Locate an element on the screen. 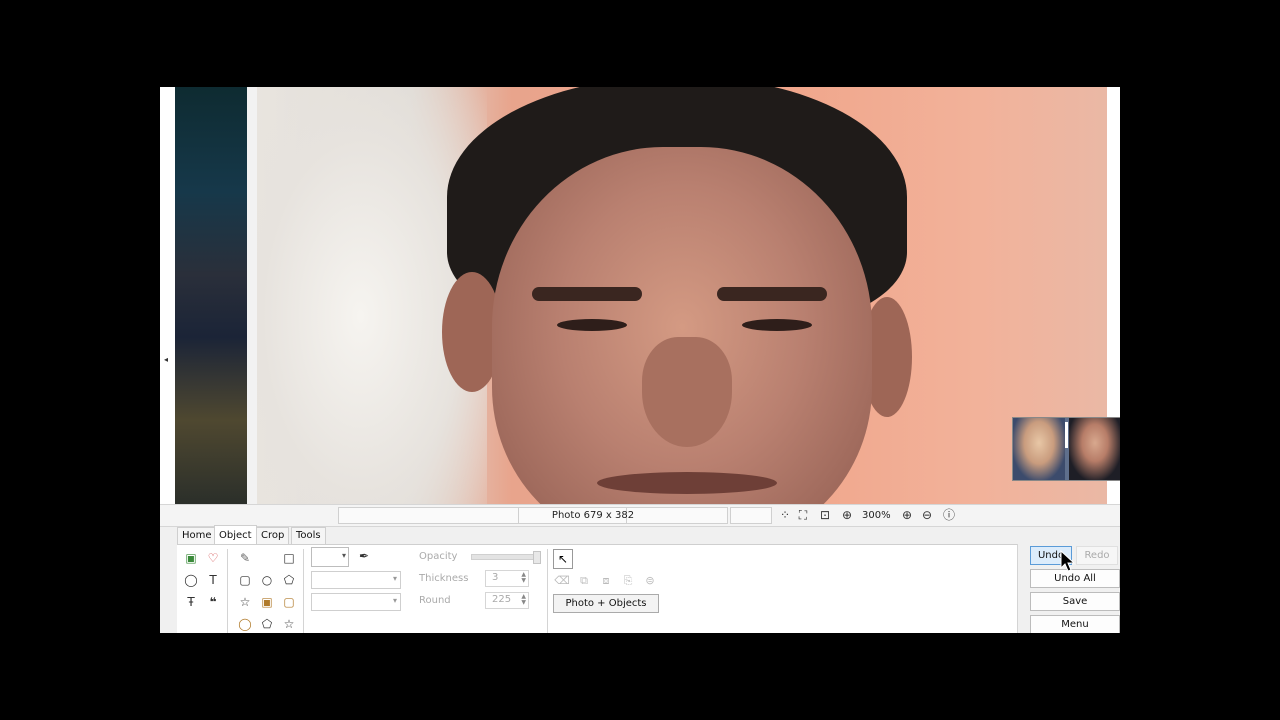 This screenshot has height=720, width=1280. filled-rect-icon: ▣ is located at coordinates (267, 602).